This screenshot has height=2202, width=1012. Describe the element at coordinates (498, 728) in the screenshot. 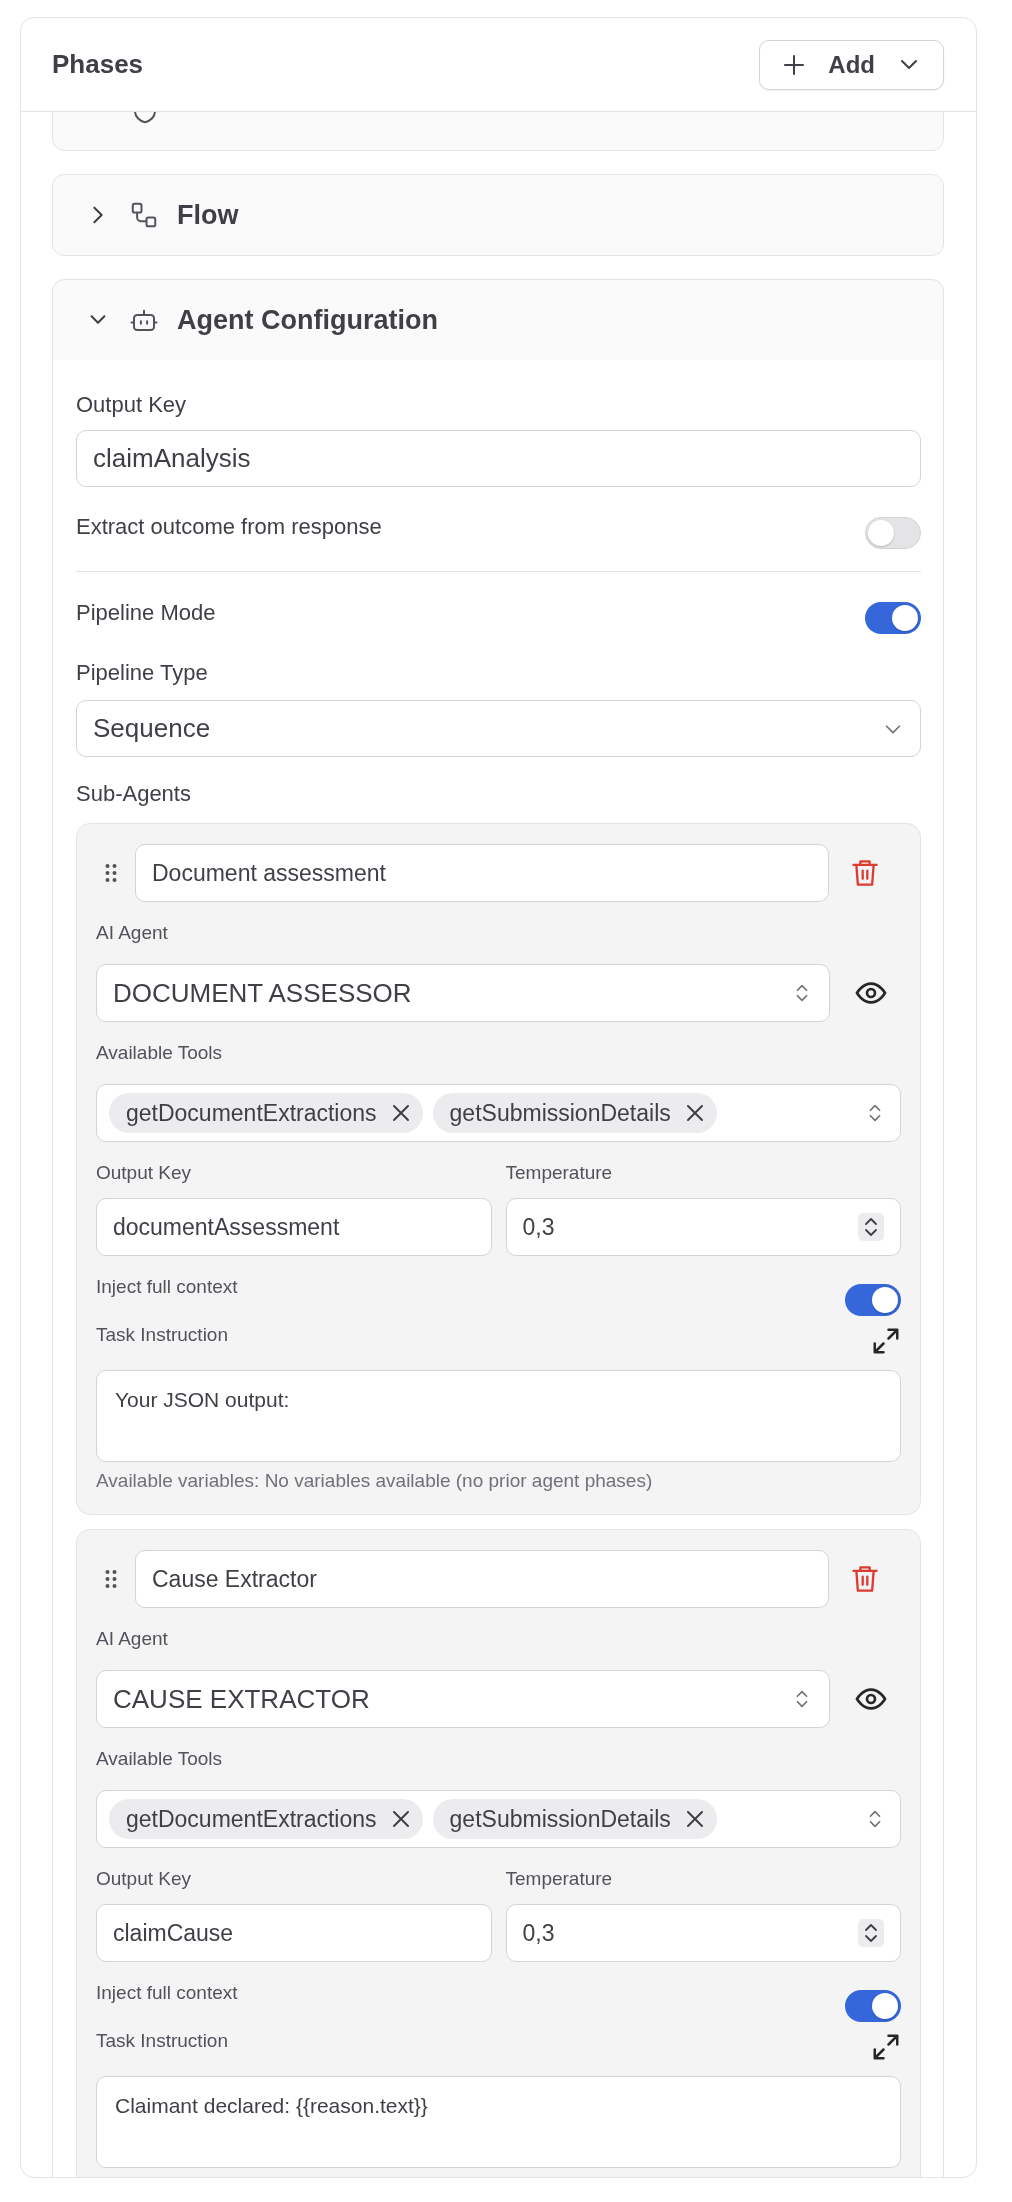

I see `pipeline-type-select: Sequence` at that location.